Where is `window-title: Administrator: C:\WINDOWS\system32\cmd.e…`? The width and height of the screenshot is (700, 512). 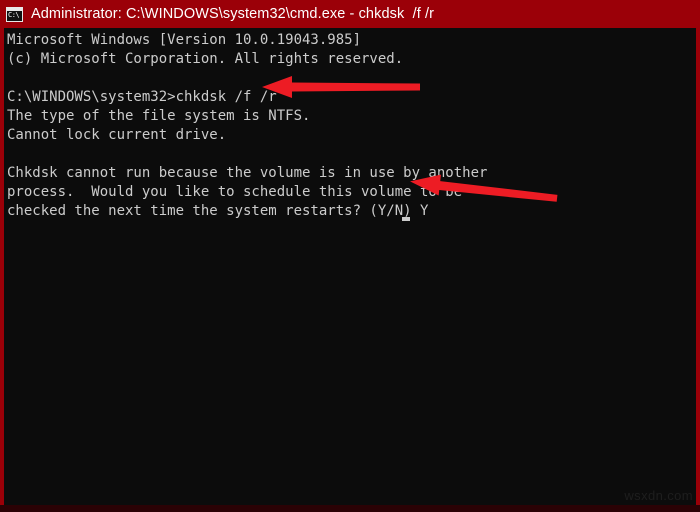
window-title: Administrator: C:\WINDOWS\system32\cmd.e… is located at coordinates (233, 14).